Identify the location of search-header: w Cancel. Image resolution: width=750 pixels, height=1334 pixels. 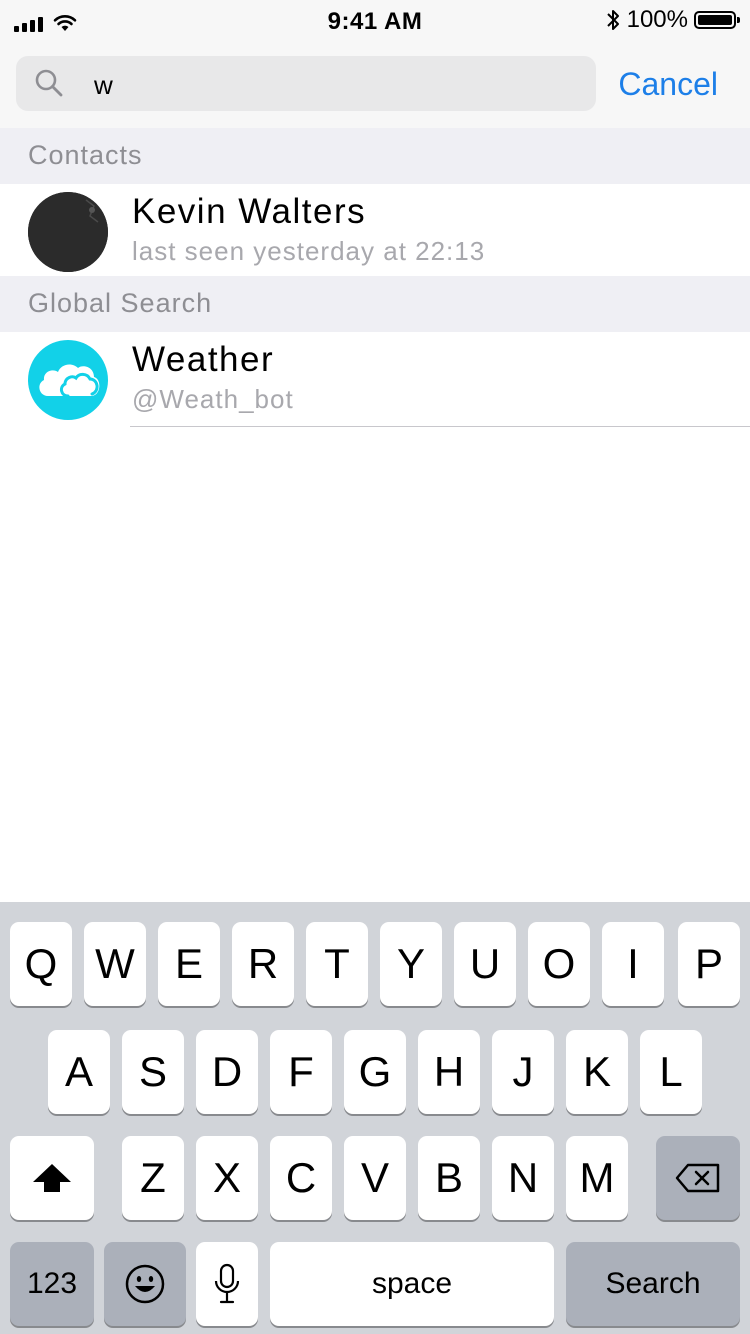
(375, 84).